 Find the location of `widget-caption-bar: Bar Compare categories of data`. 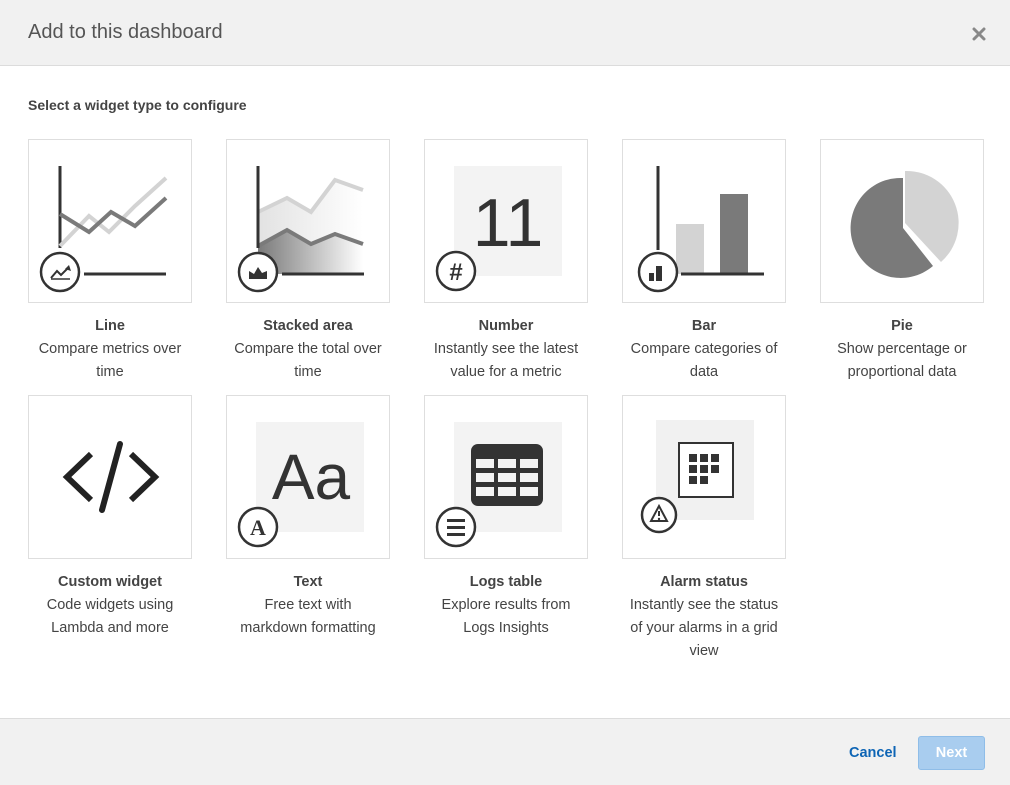

widget-caption-bar: Bar Compare categories of data is located at coordinates (704, 349).